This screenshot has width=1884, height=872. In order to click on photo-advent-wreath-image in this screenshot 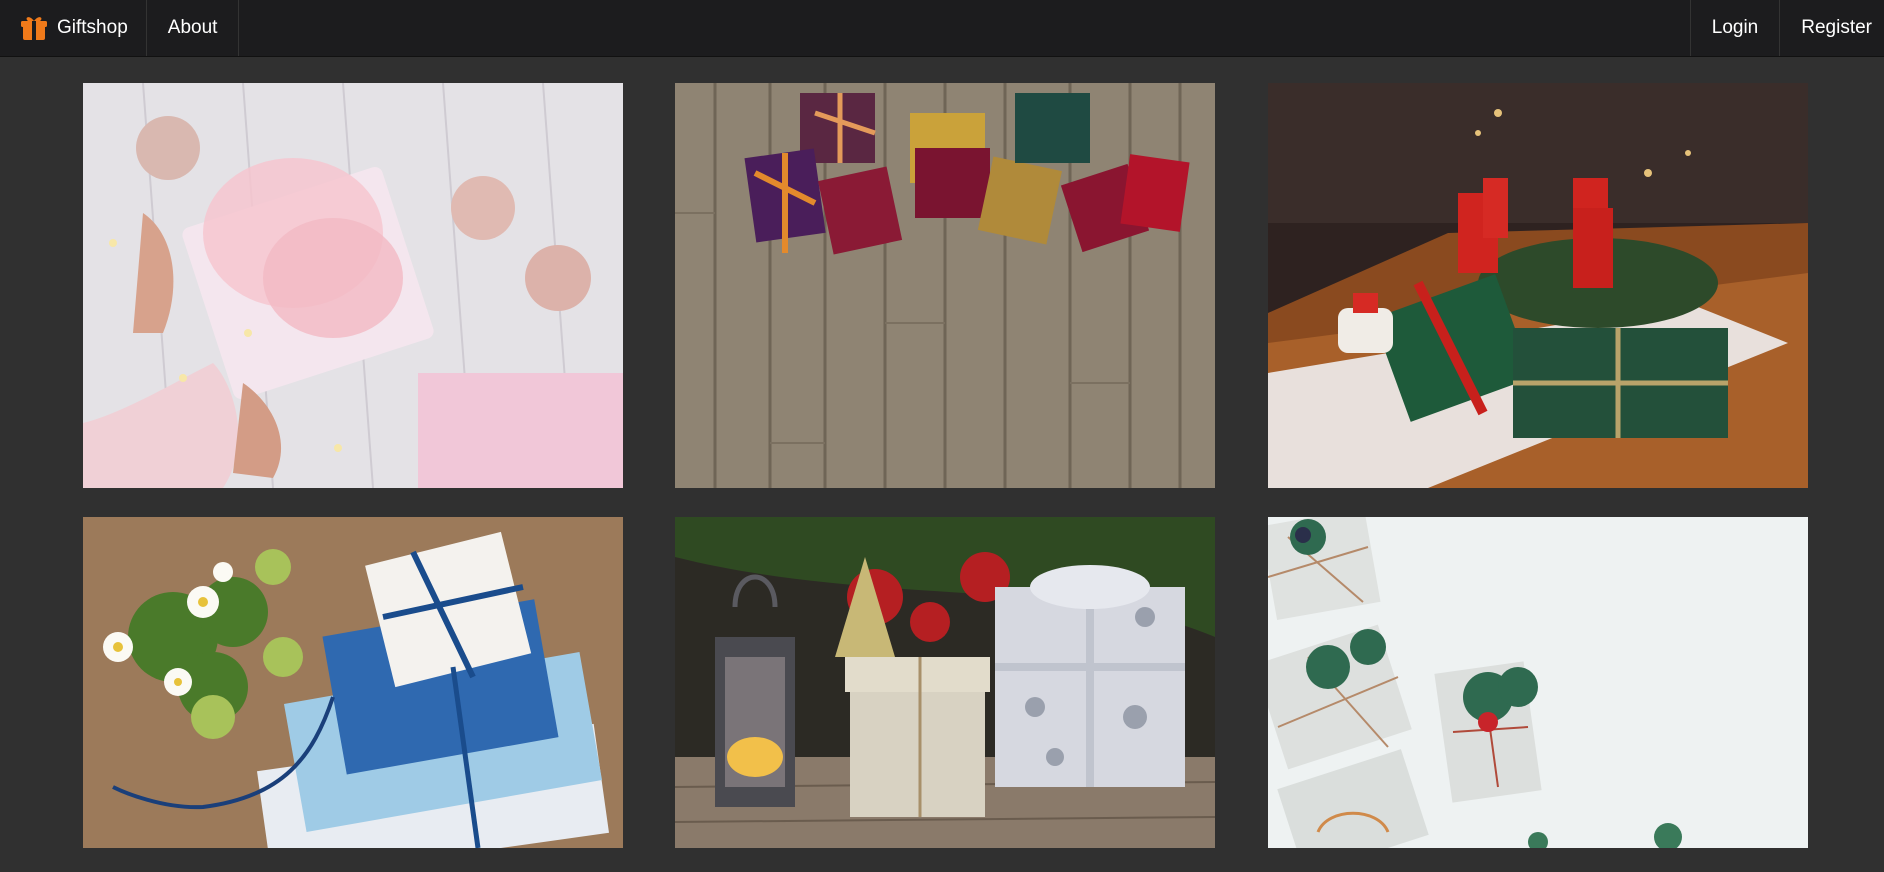, I will do `click(1538, 285)`.